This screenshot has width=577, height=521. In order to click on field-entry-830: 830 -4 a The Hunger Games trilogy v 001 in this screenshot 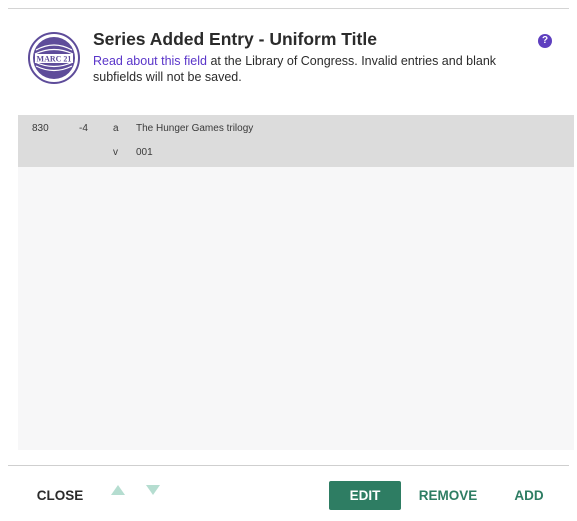, I will do `click(296, 141)`.